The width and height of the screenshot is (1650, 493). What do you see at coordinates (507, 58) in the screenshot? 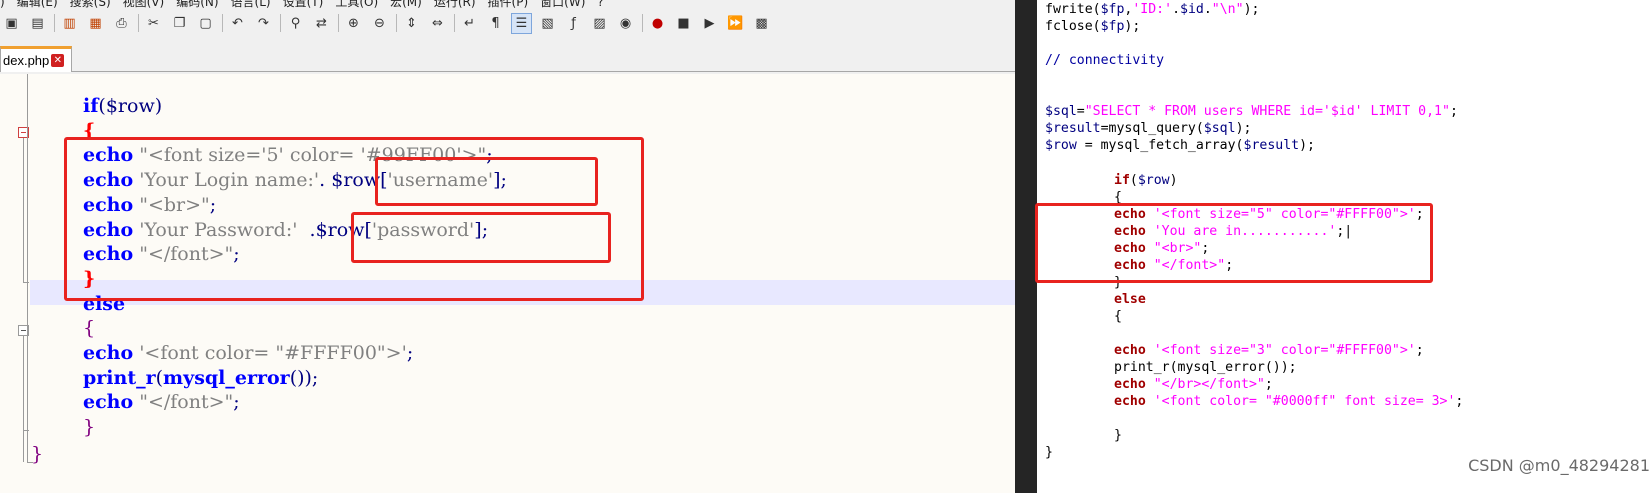
I see `tab-bar: dex.php ✕` at bounding box center [507, 58].